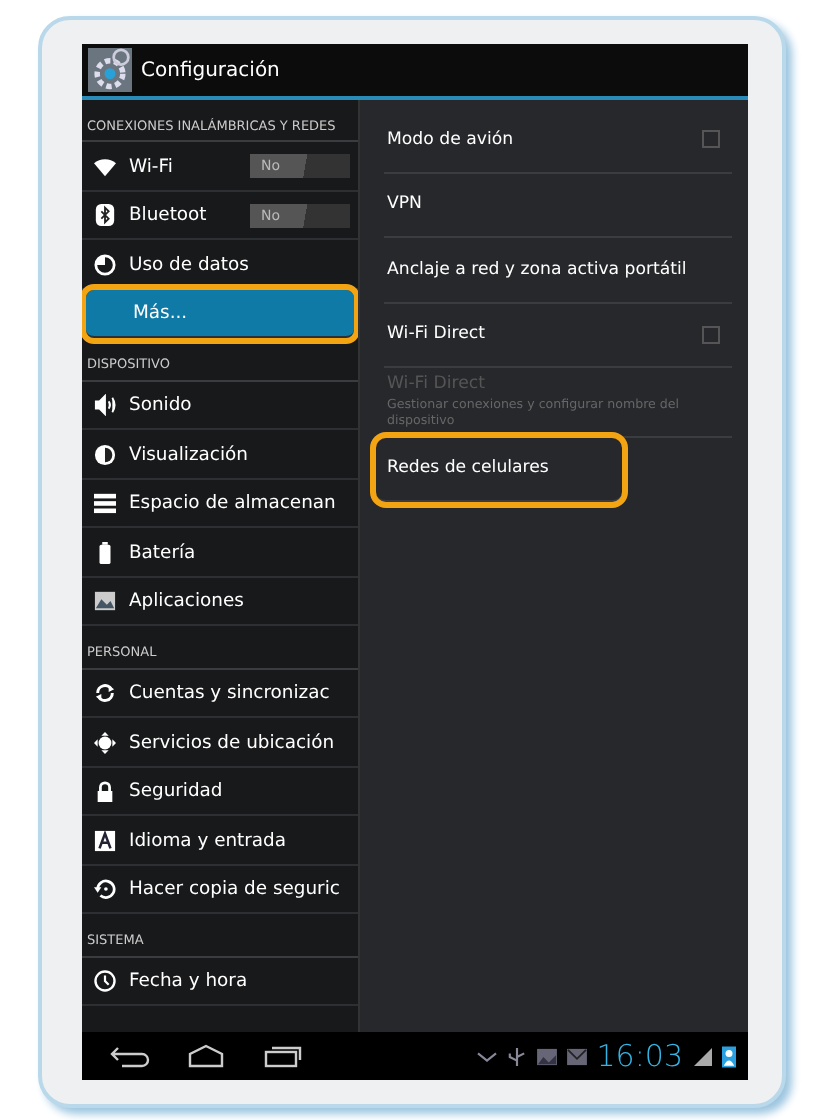 The height and width of the screenshot is (1120, 822). I want to click on bluetooth-icon, so click(104, 215).